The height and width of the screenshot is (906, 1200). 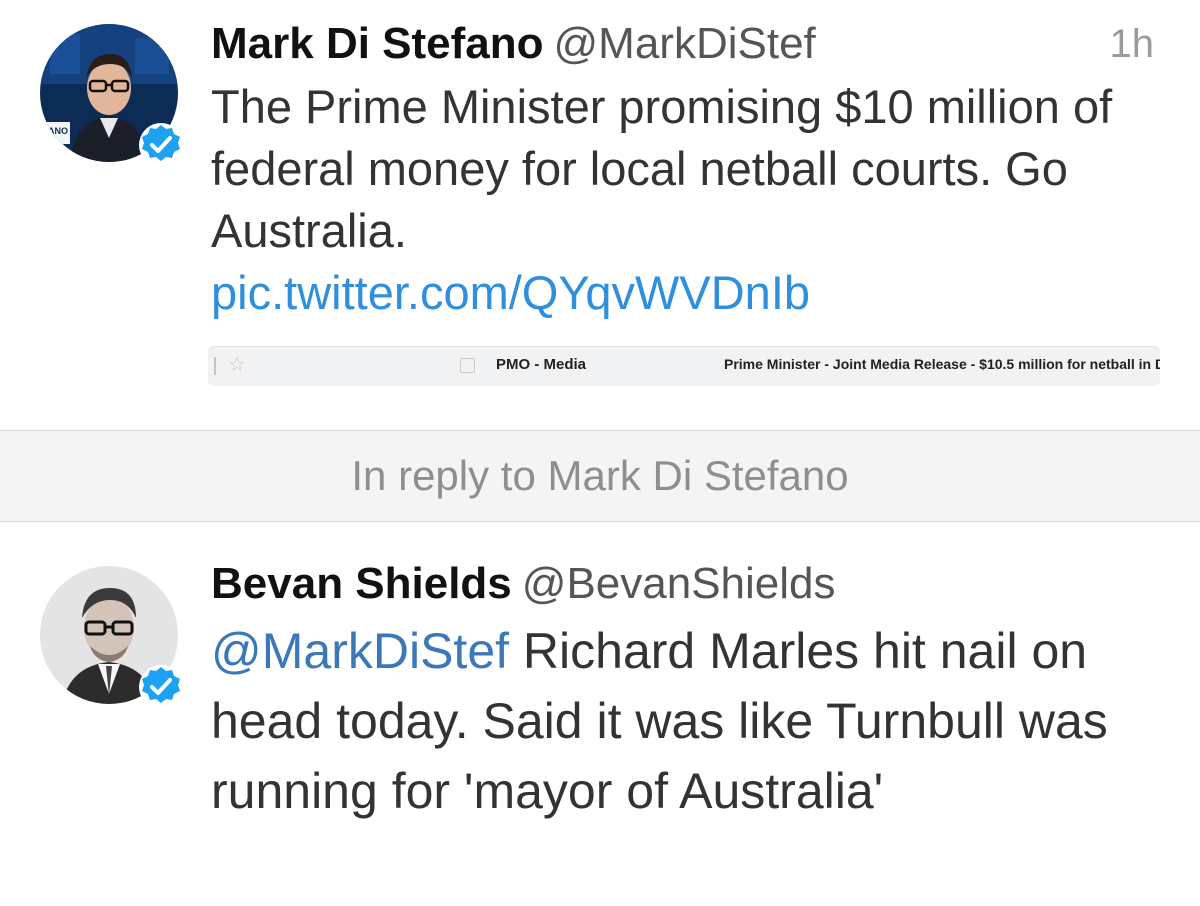 I want to click on tweet-mention: @MarkDiStef, so click(x=360, y=651).